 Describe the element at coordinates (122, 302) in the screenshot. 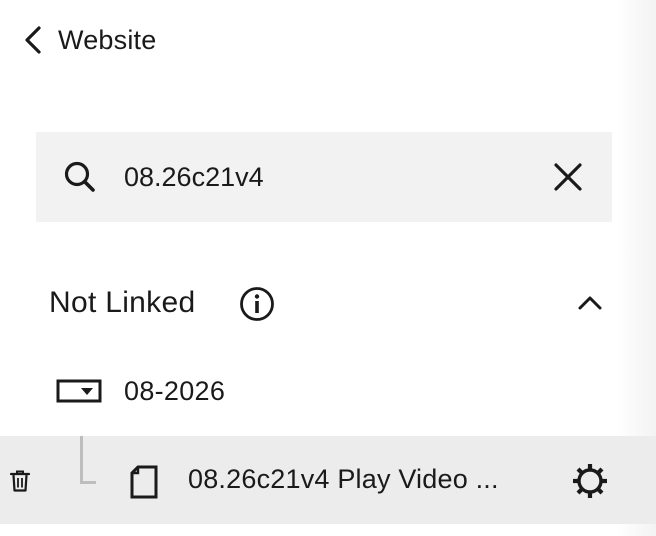

I see `section-title: Not Linked` at that location.